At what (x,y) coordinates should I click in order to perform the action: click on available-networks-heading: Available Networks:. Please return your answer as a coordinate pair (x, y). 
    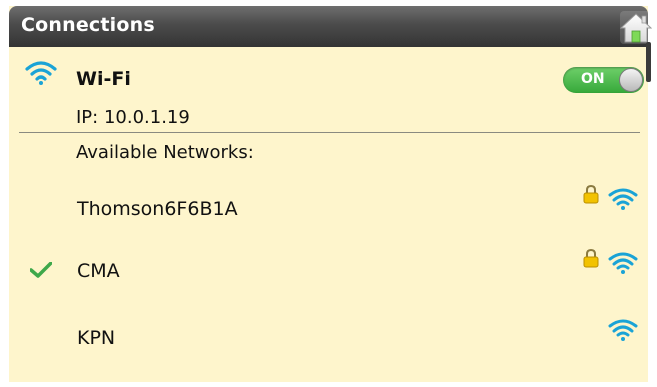
    Looking at the image, I should click on (165, 152).